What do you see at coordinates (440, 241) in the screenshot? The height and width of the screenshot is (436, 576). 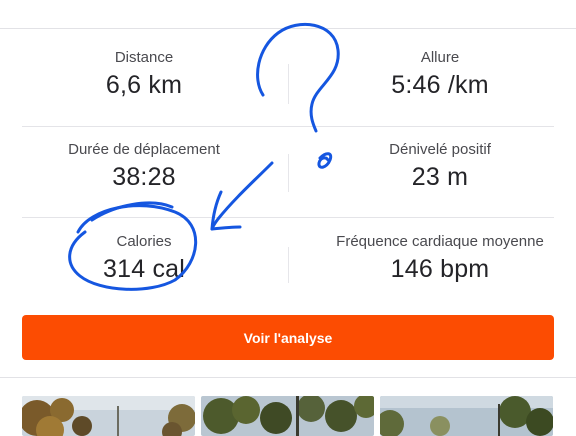 I see `stat-label: Fréquence cardiaque moyenne` at bounding box center [440, 241].